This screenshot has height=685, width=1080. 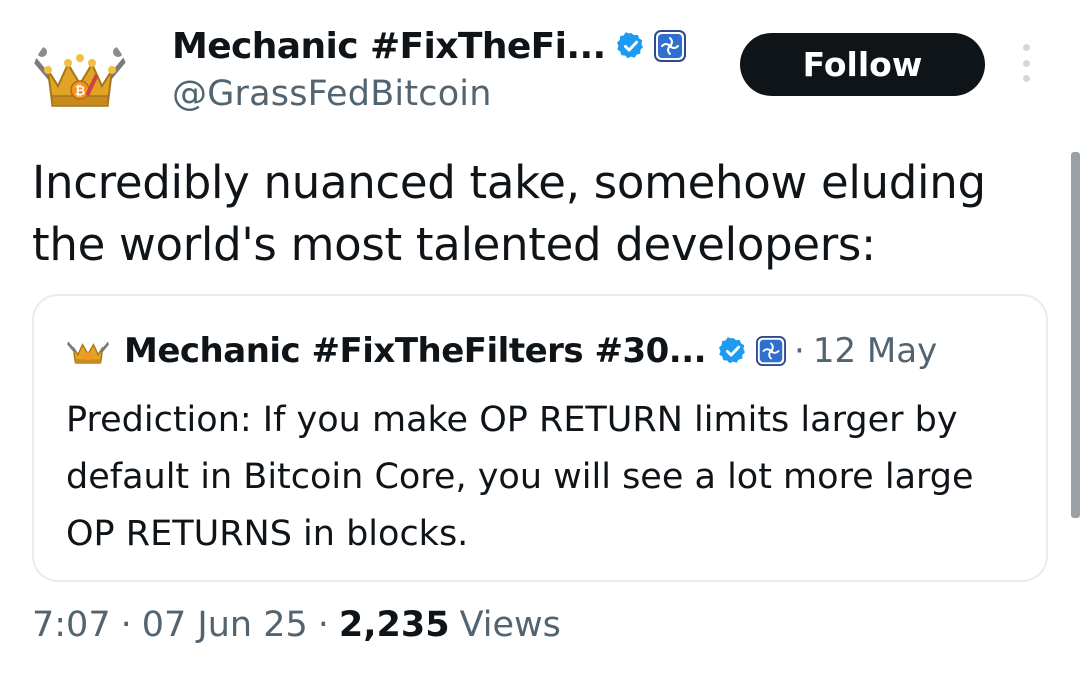 I want to click on quoted-tweet-header: Mechanic #FixTheFilters #30... · 12 May, so click(x=501, y=351).